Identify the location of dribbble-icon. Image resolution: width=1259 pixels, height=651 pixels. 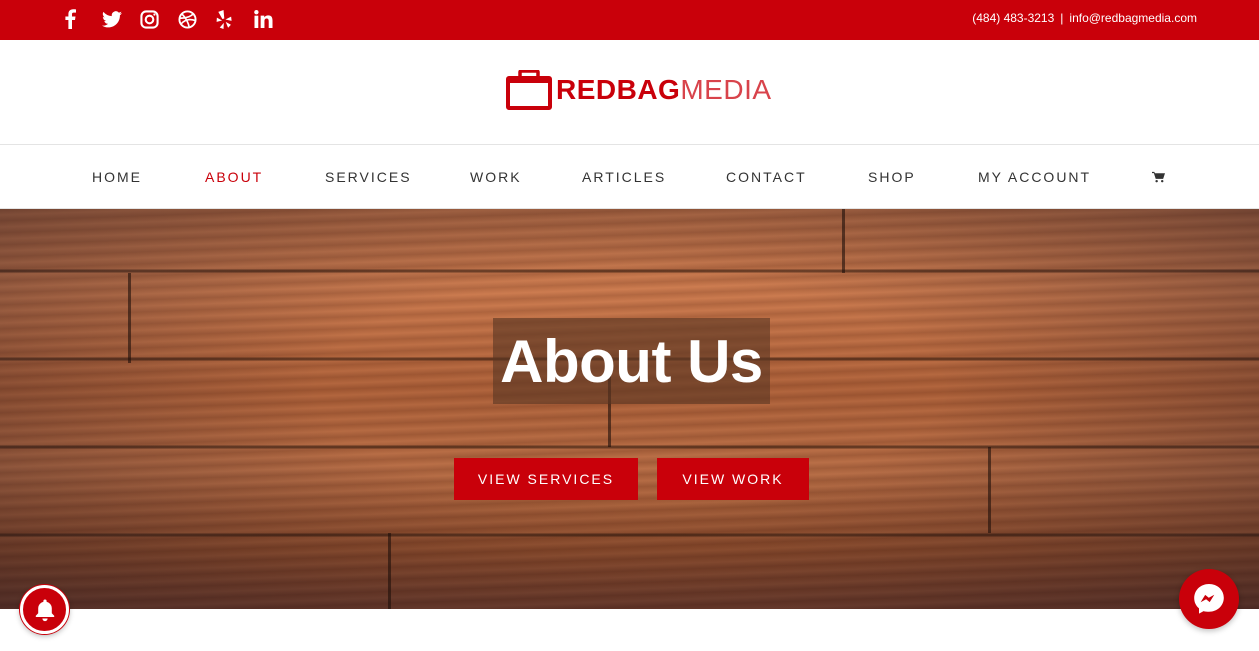
(197, 19).